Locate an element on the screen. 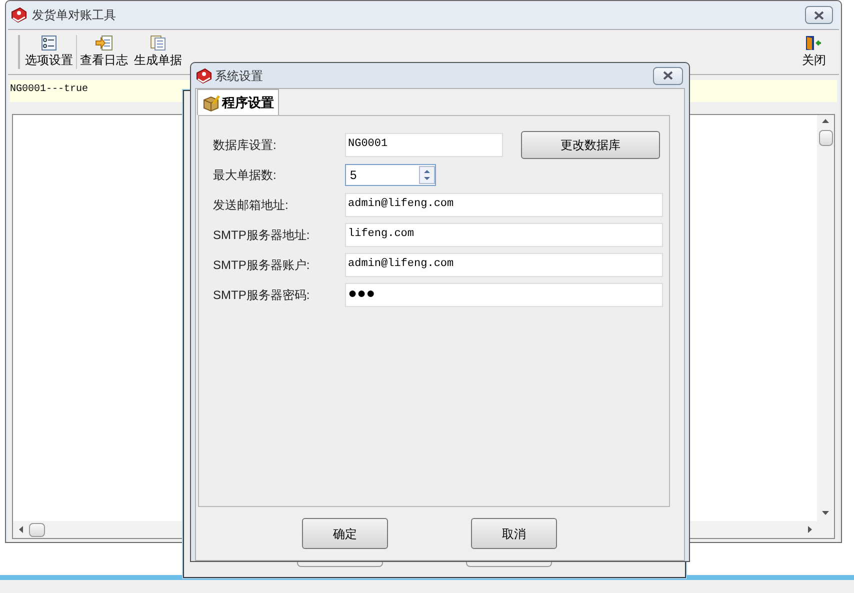 This screenshot has width=854, height=593. dialog-button: 取消 is located at coordinates (514, 533).